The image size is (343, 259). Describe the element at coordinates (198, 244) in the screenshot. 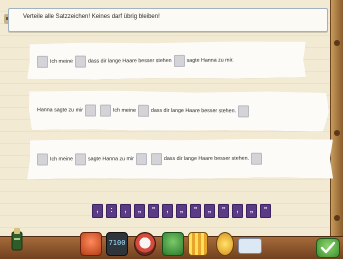

I see `stripes-icon` at that location.